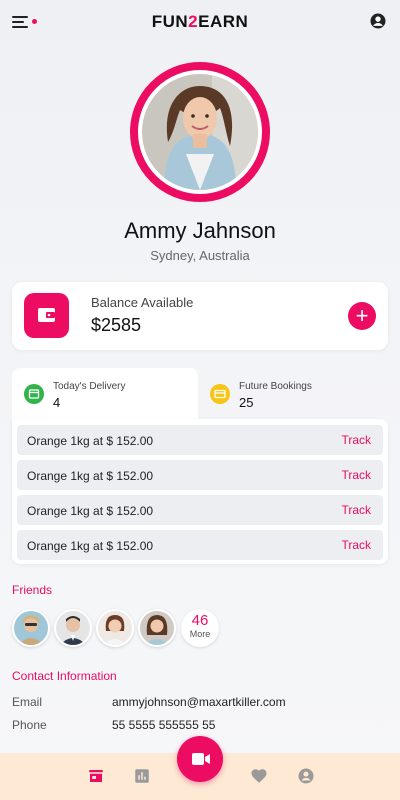 This screenshot has width=400, height=800. I want to click on balance-label: Balance Available, so click(142, 302).